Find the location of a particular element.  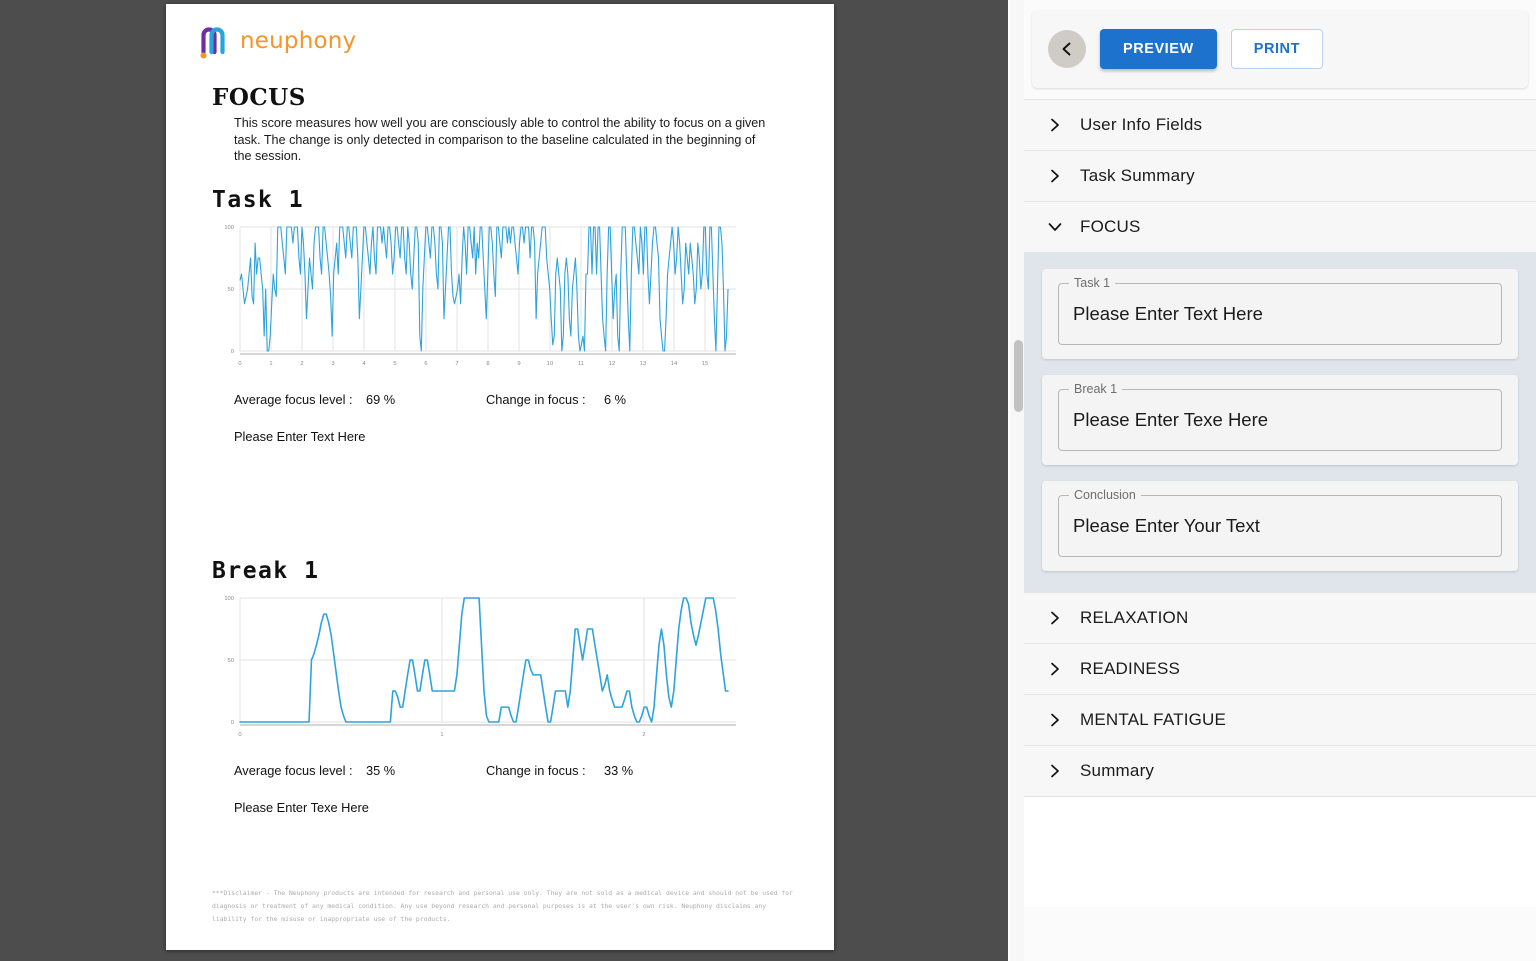

editor-toolbar: PREVIEW PRINT is located at coordinates (1280, 49).